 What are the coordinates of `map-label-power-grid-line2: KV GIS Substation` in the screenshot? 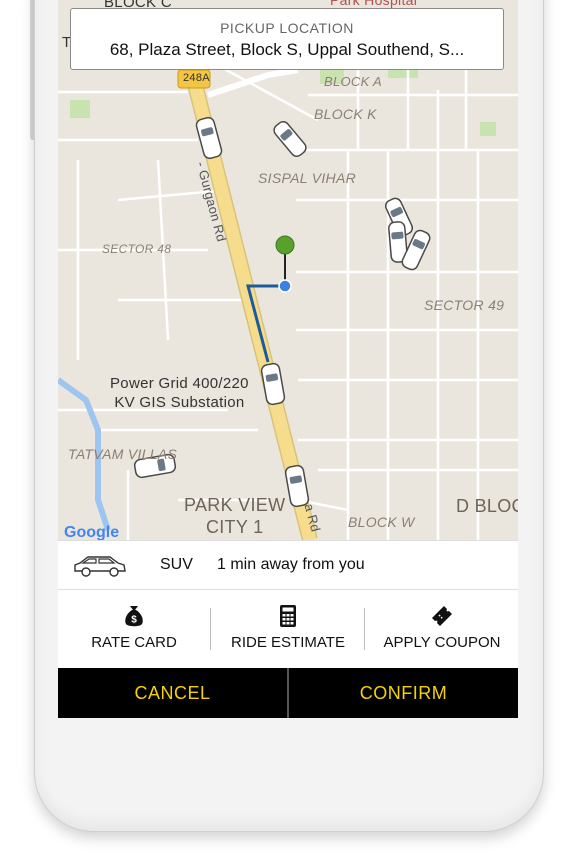 It's located at (179, 402).